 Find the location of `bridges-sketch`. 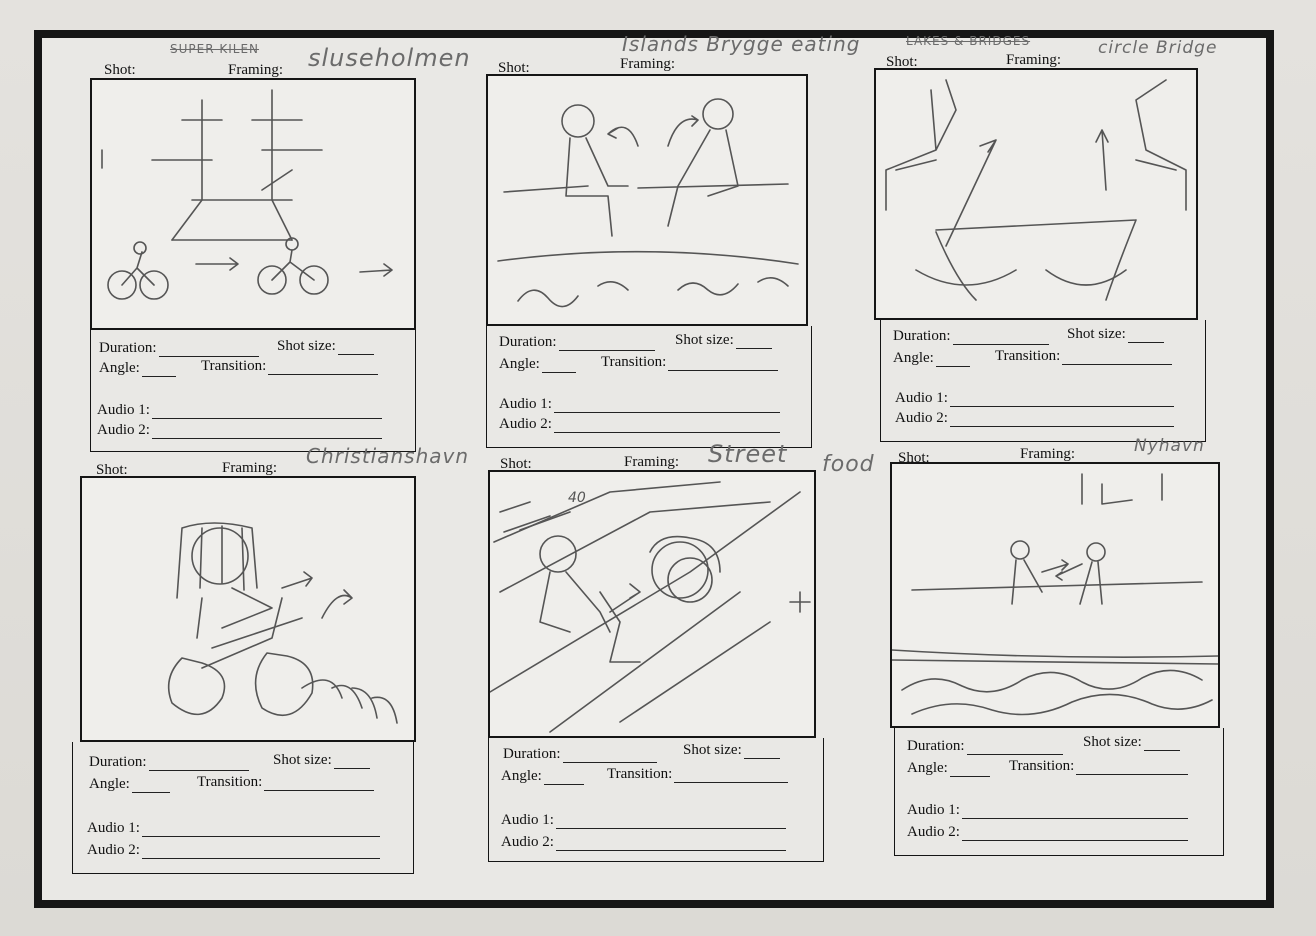

bridges-sketch is located at coordinates (1036, 190).